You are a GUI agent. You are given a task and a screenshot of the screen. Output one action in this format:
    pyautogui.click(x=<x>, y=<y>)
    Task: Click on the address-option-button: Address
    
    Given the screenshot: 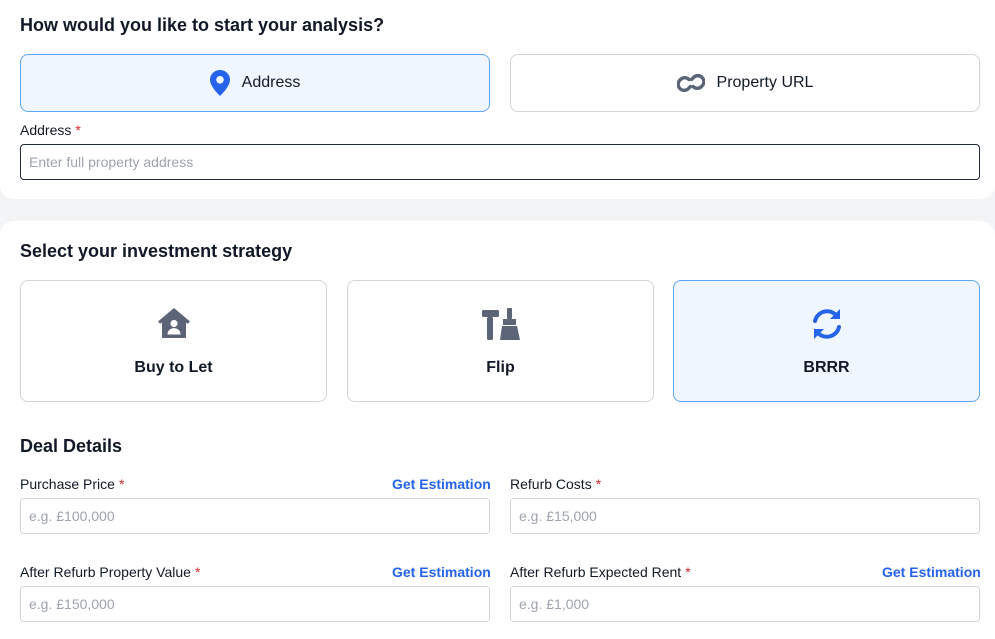 What is the action you would take?
    pyautogui.click(x=255, y=83)
    